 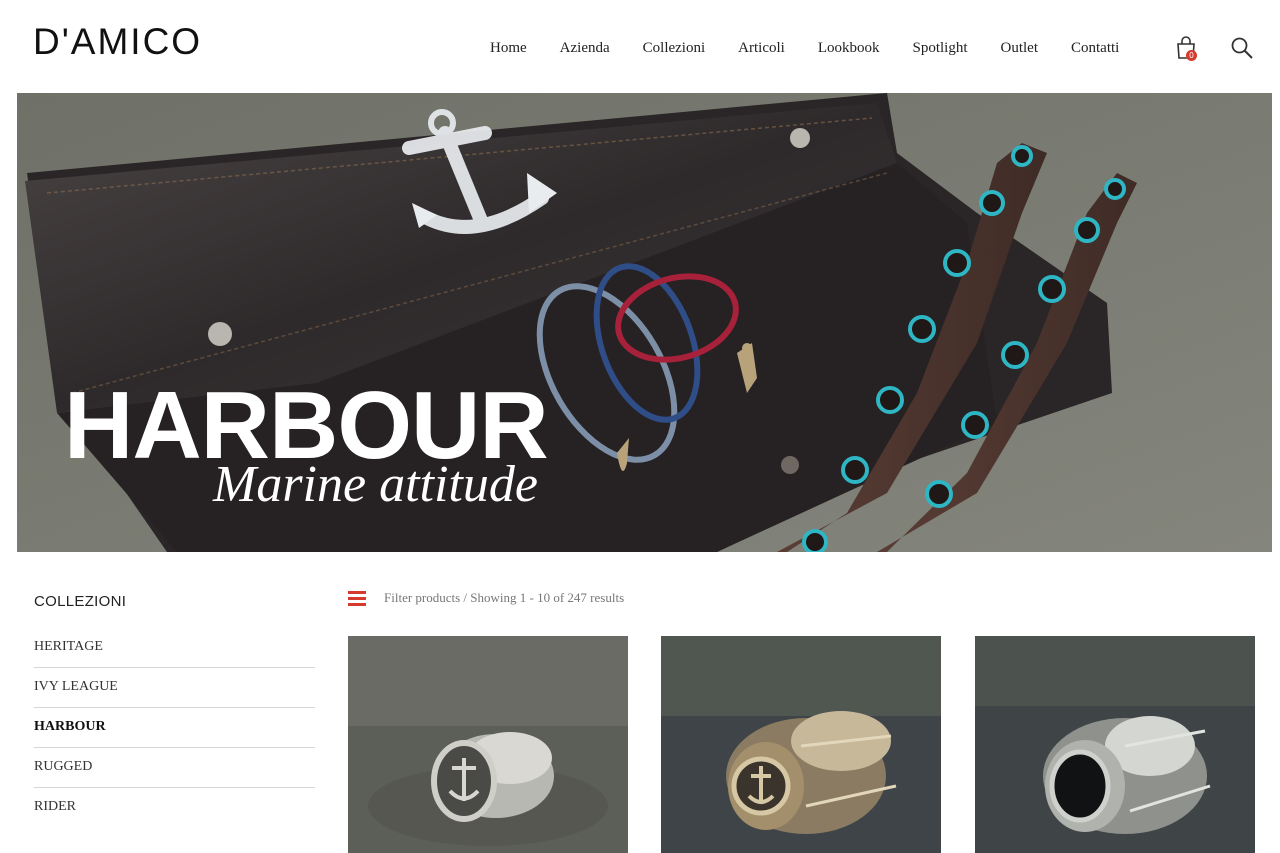 I want to click on sidebar-item-ivy-league: IVY LEAGUE, so click(x=174, y=688).